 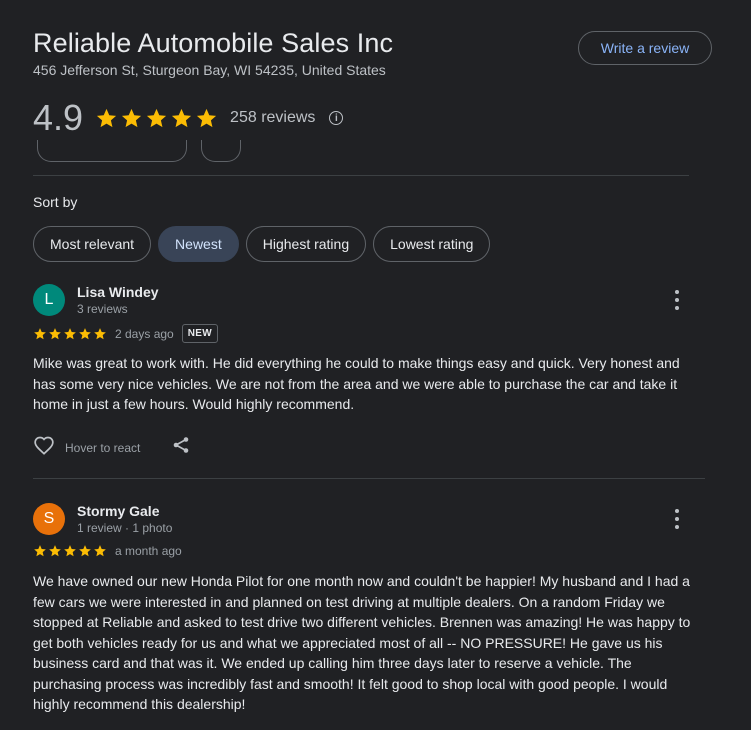 What do you see at coordinates (125, 528) in the screenshot?
I see `reviewer-meta: 1 review · 1 photo` at bounding box center [125, 528].